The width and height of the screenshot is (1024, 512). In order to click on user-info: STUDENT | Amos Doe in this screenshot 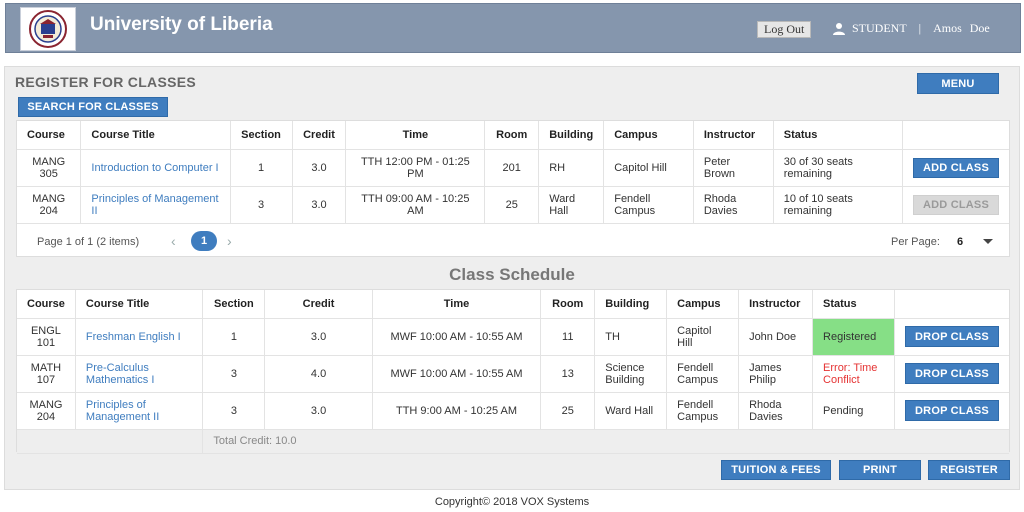, I will do `click(915, 28)`.